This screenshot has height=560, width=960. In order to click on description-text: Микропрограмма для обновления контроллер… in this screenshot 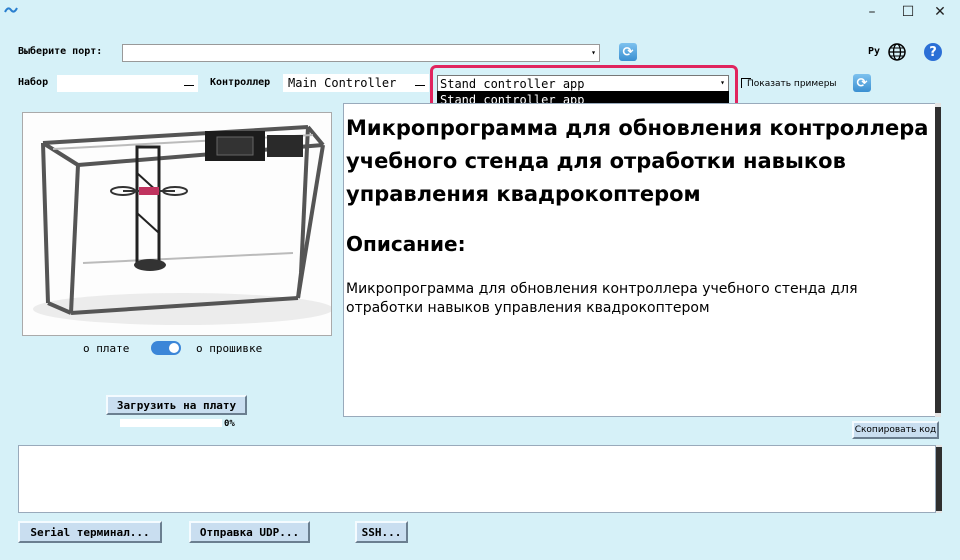, I will do `click(602, 298)`.